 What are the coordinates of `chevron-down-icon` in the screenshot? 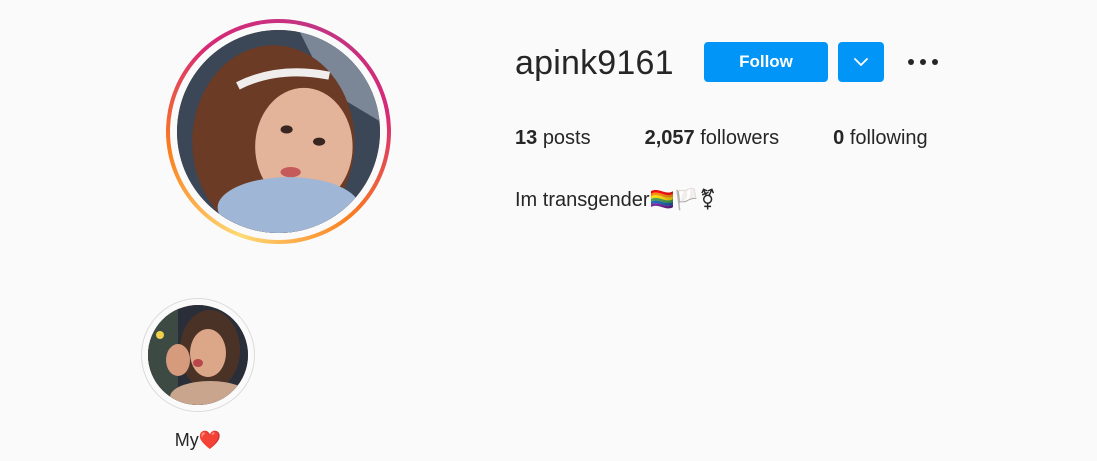 It's located at (861, 61).